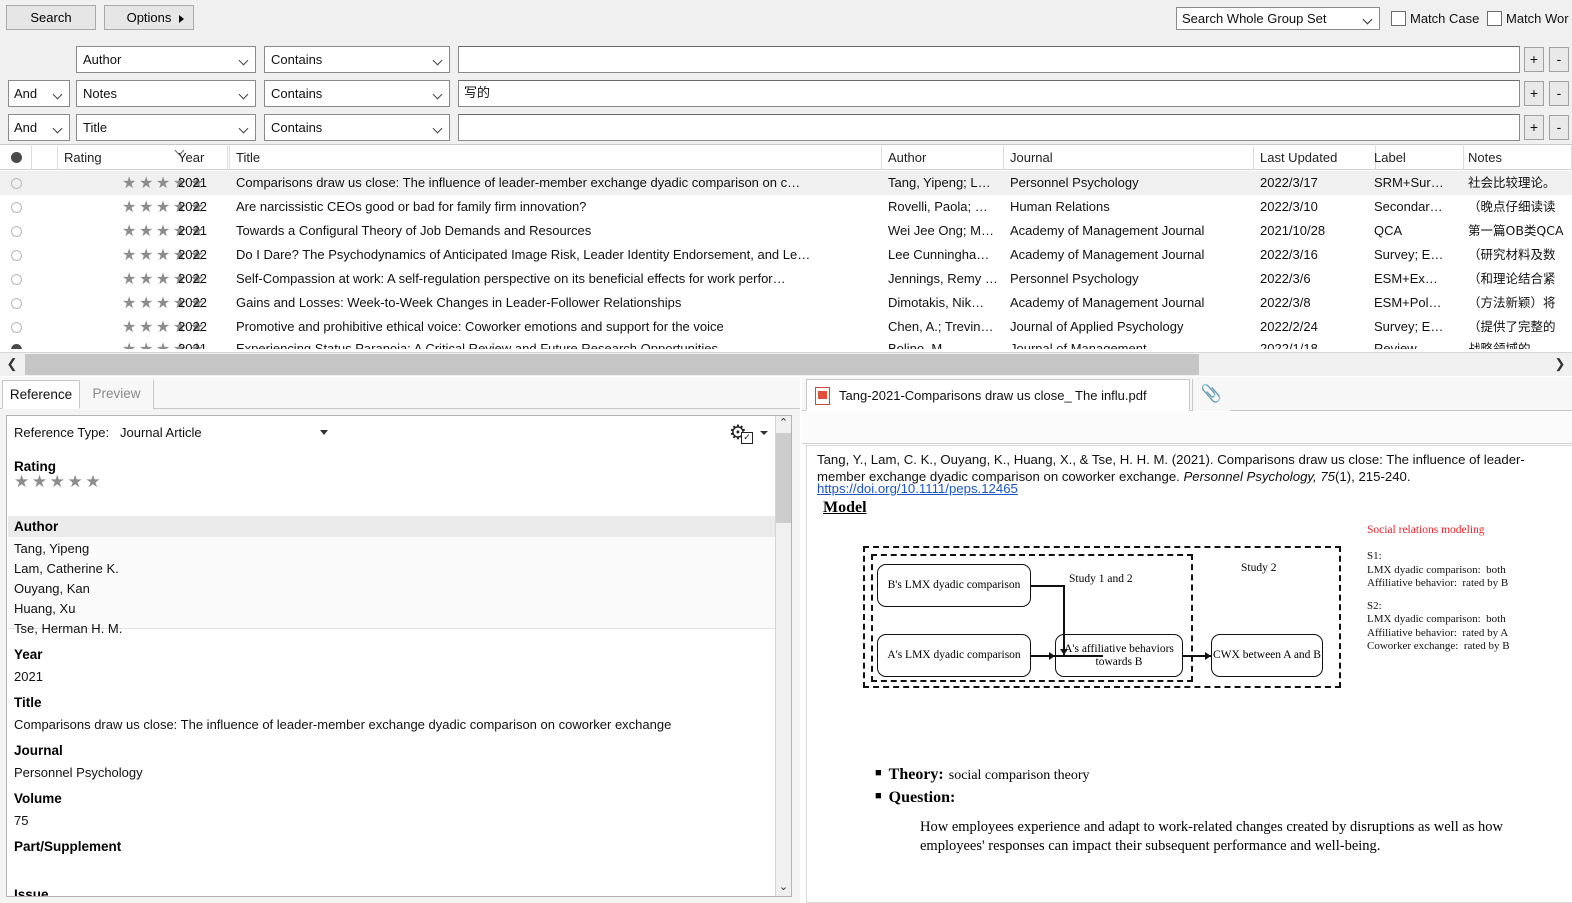  Describe the element at coordinates (917, 488) in the screenshot. I see `pdf-doi-link: https://doi.org/10.1111/peps.12465` at that location.